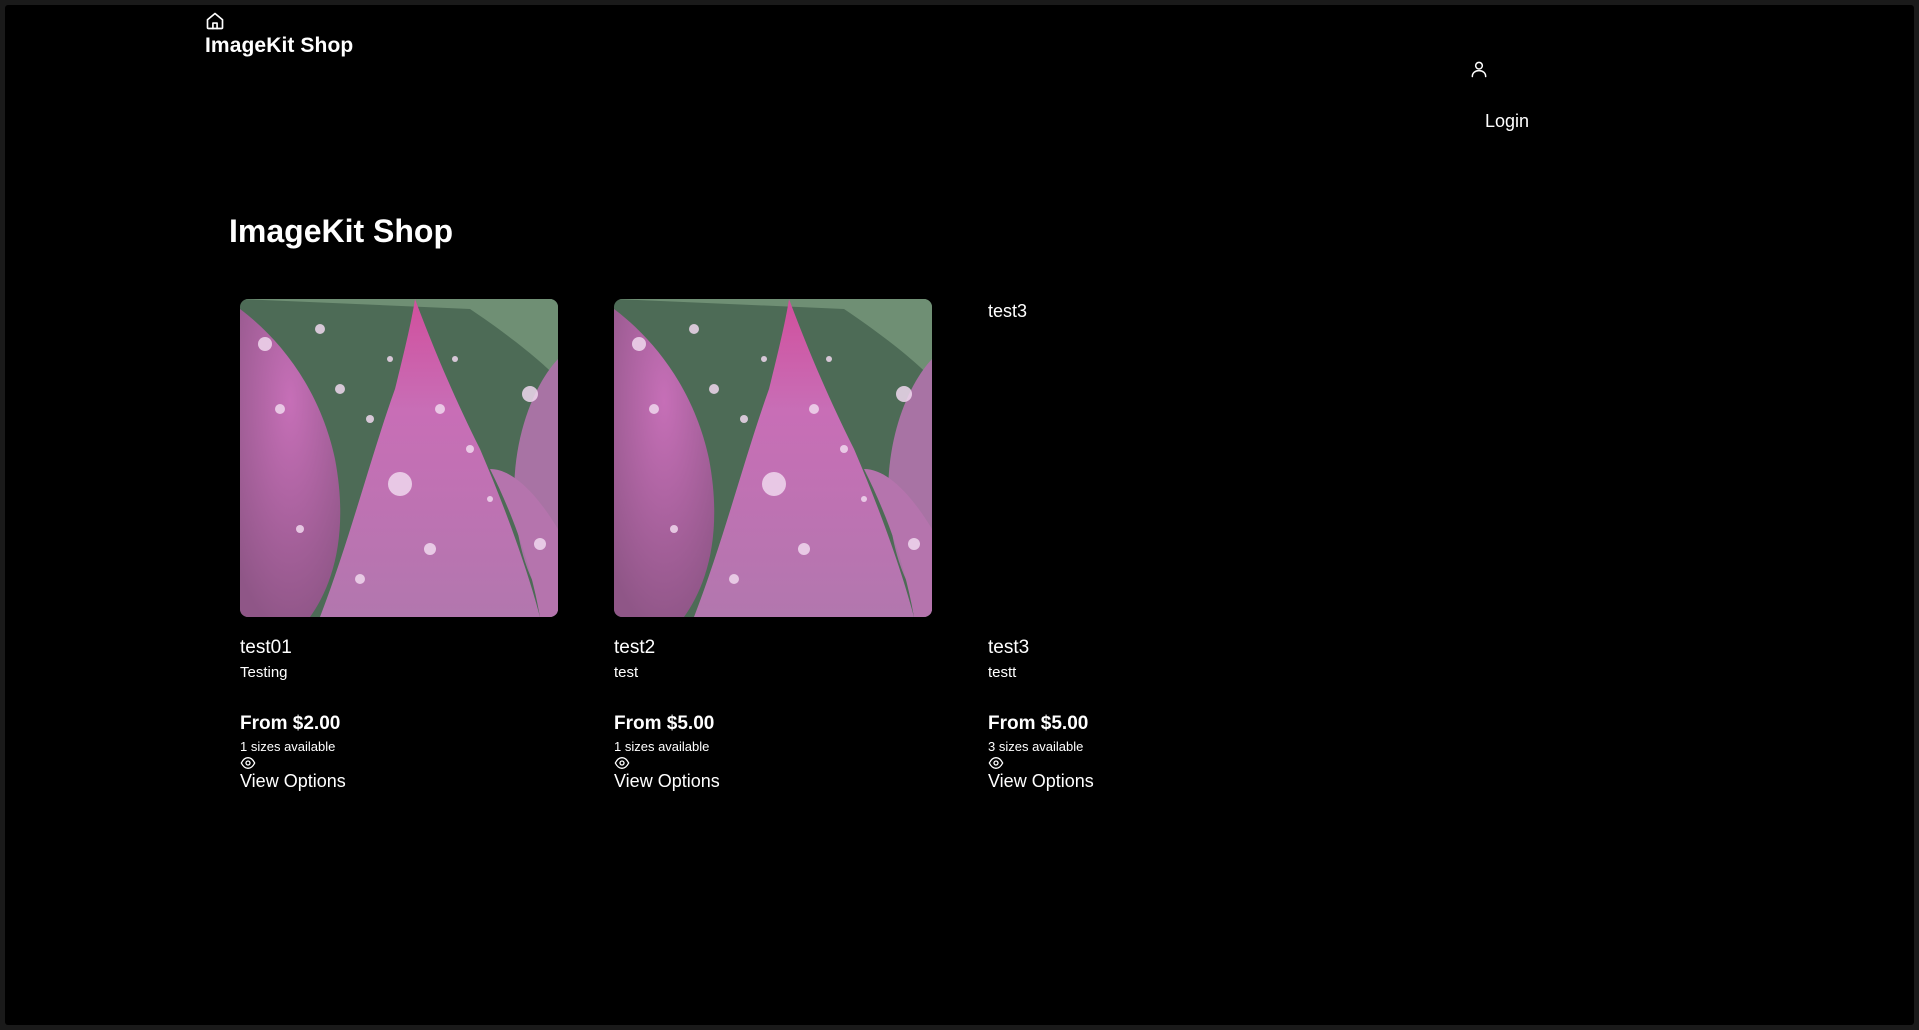  Describe the element at coordinates (215, 21) in the screenshot. I see `home-icon` at that location.